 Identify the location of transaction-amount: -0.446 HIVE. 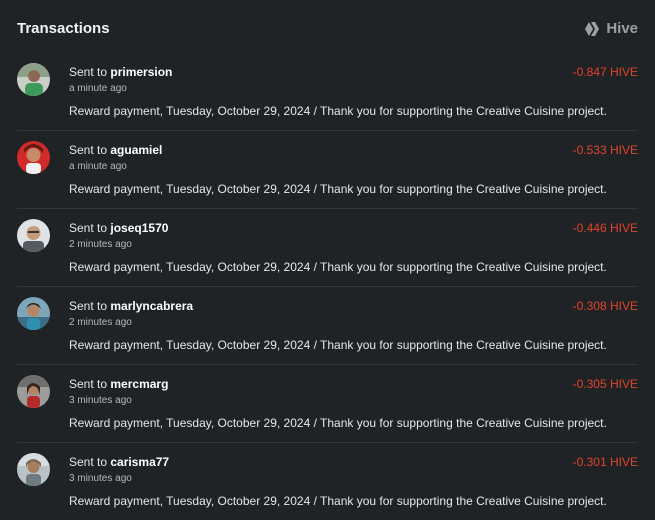
(605, 228).